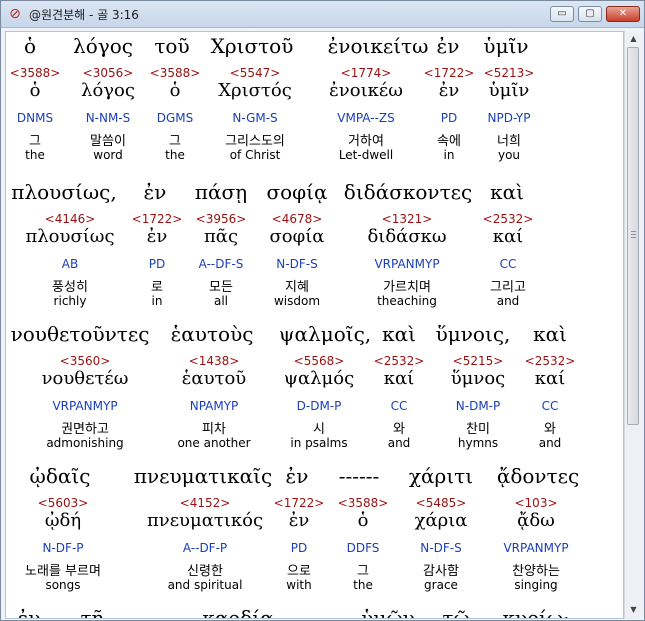  Describe the element at coordinates (319, 429) in the screenshot. I see `korean-gloss: 시` at that location.